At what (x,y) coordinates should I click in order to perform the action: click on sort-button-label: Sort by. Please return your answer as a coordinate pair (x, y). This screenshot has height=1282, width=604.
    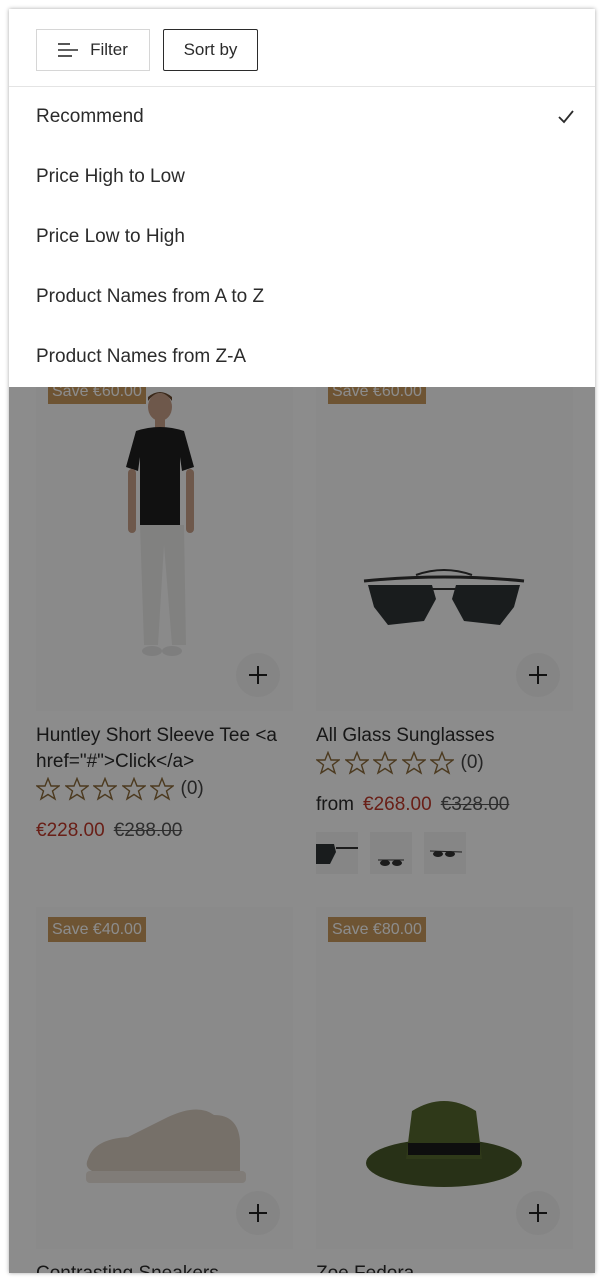
    Looking at the image, I should click on (210, 49).